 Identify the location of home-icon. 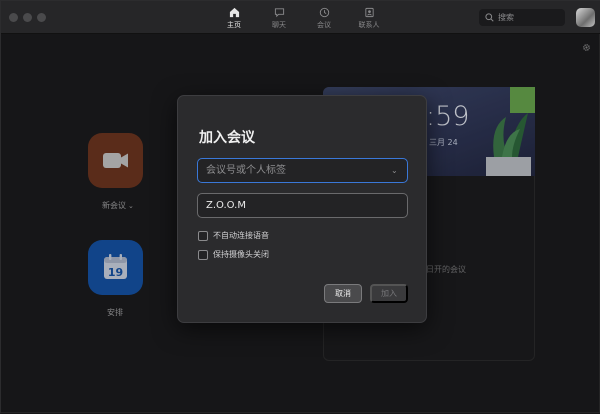
(234, 12).